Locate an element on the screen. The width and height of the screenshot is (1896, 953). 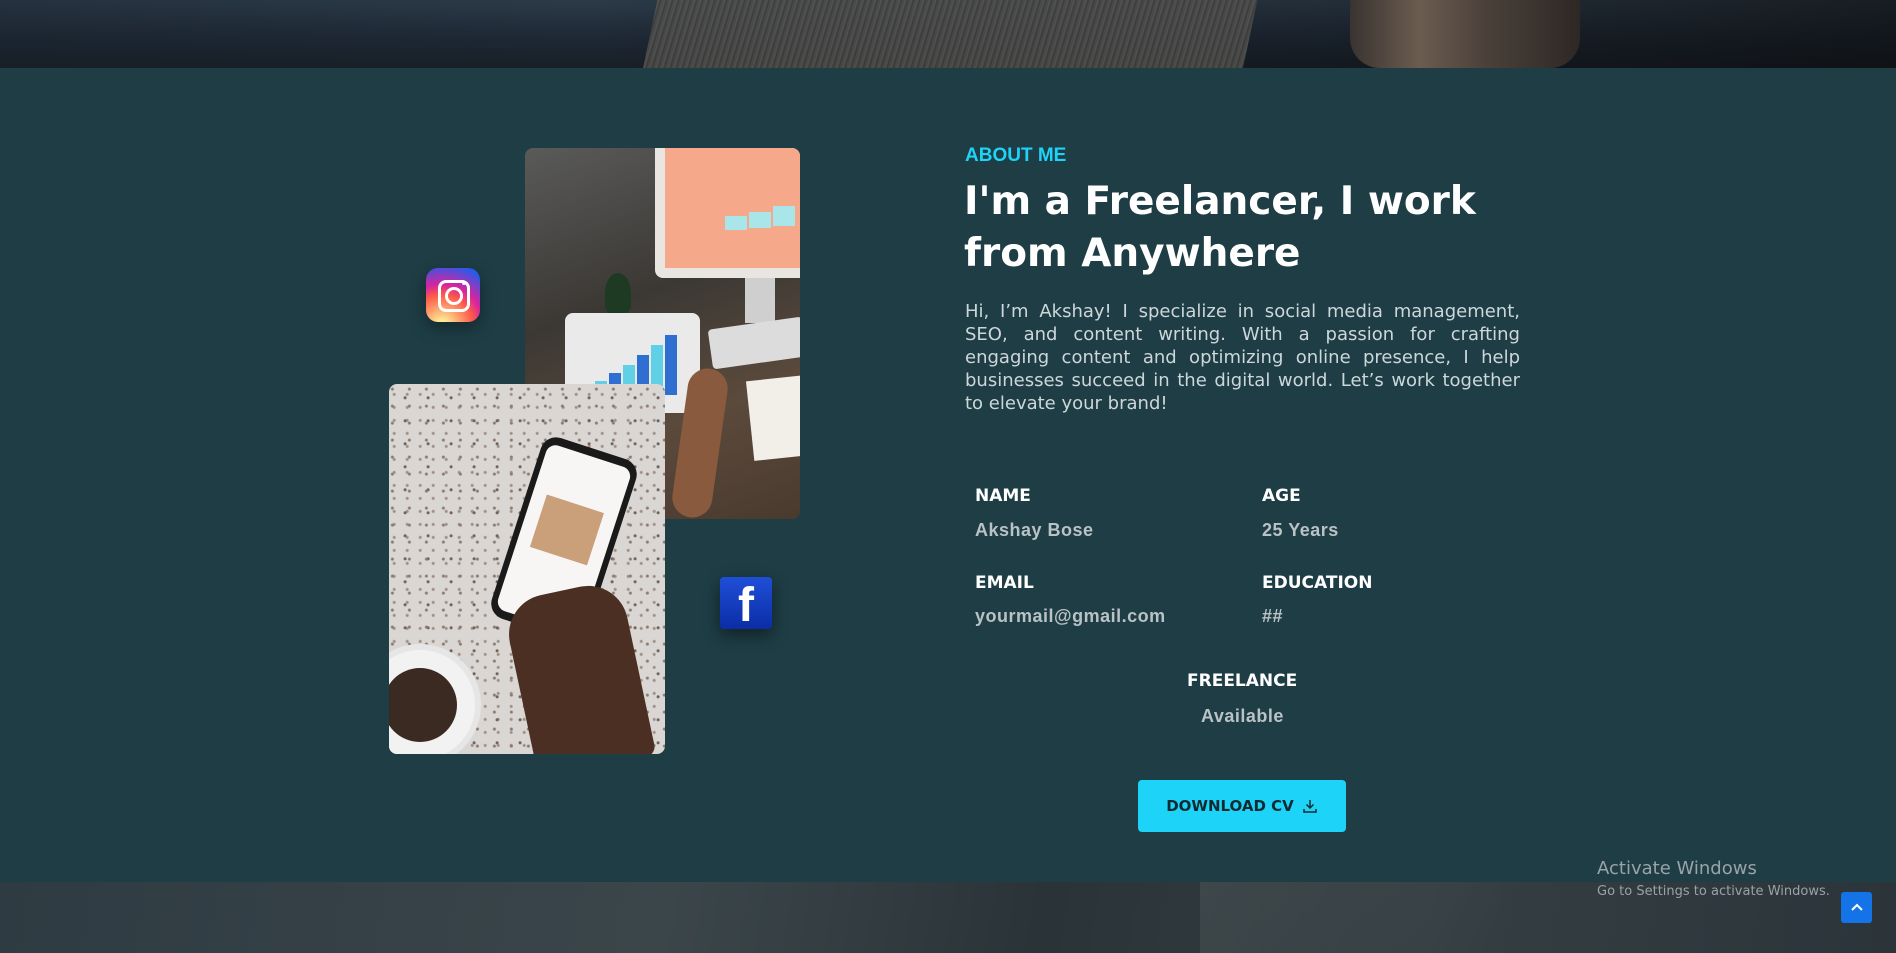
arrow-up-icon is located at coordinates (1856, 907).